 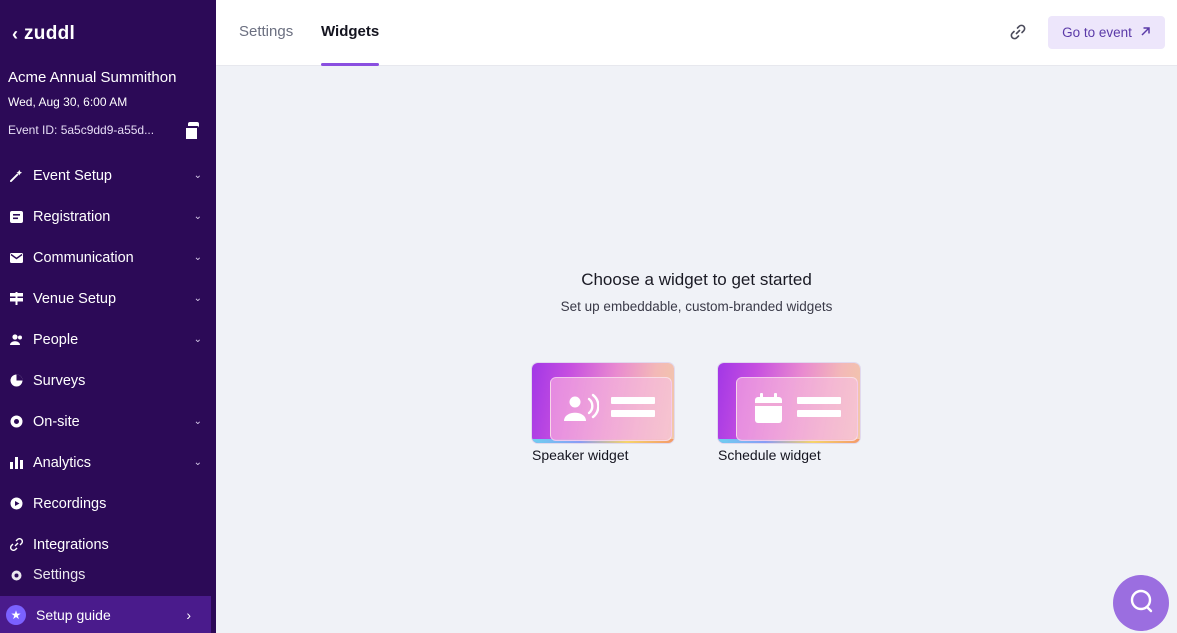 What do you see at coordinates (16, 299) in the screenshot?
I see `signpost-icon` at bounding box center [16, 299].